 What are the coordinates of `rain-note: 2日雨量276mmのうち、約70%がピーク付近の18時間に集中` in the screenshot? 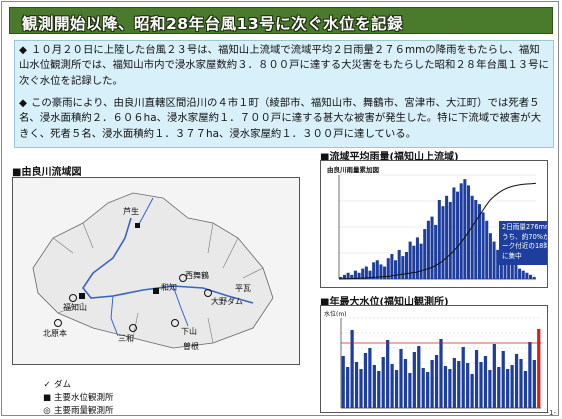 It's located at (523, 243).